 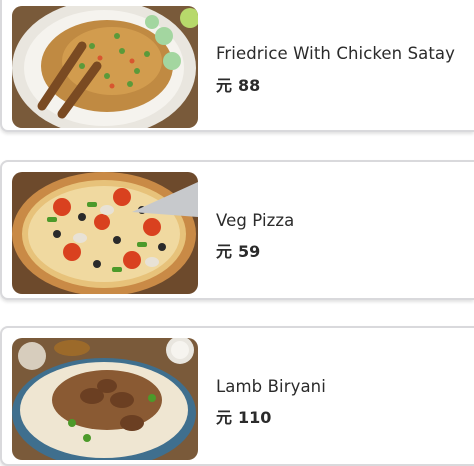 I want to click on menu-item-price: 元 110, so click(x=243, y=416).